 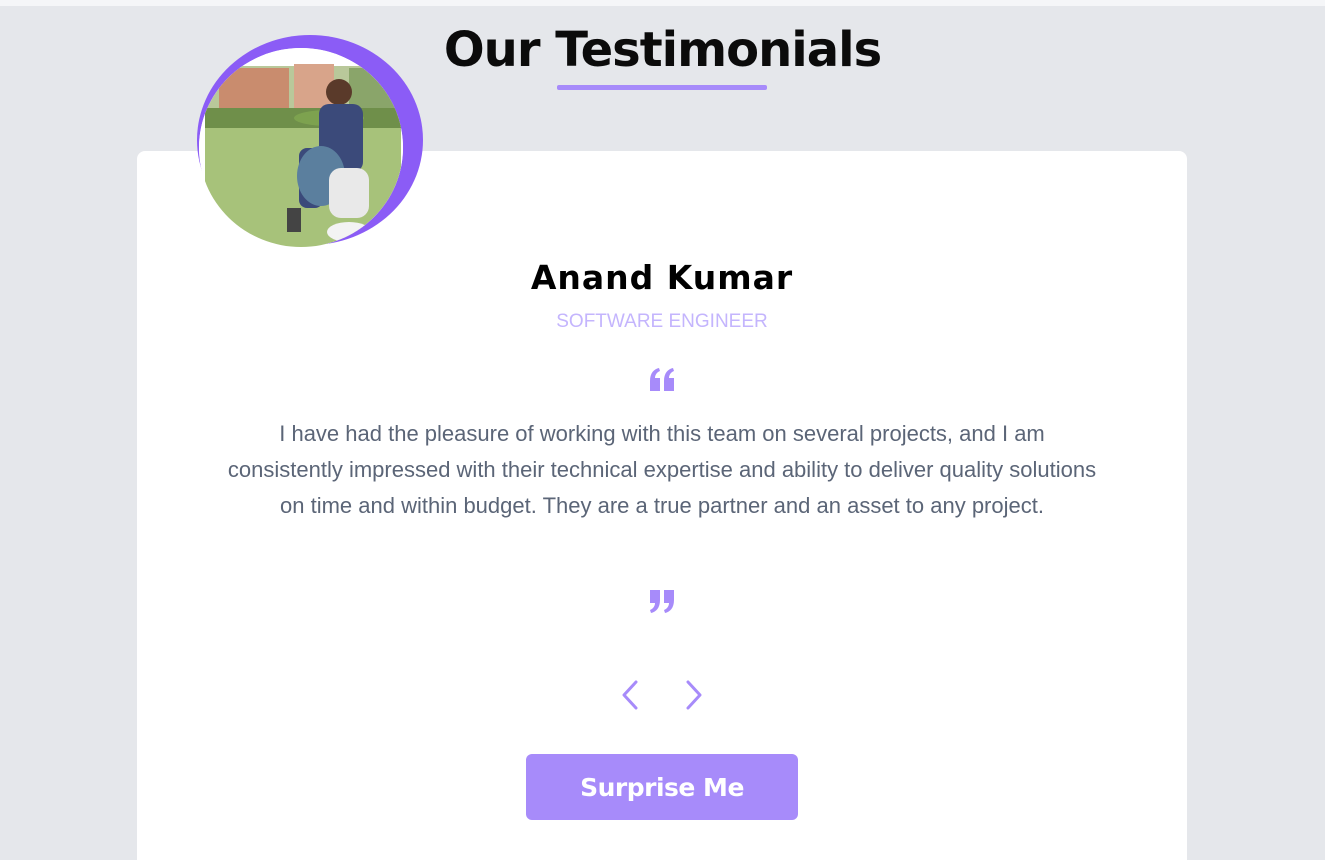 I want to click on quote-close-icon, so click(x=662, y=601).